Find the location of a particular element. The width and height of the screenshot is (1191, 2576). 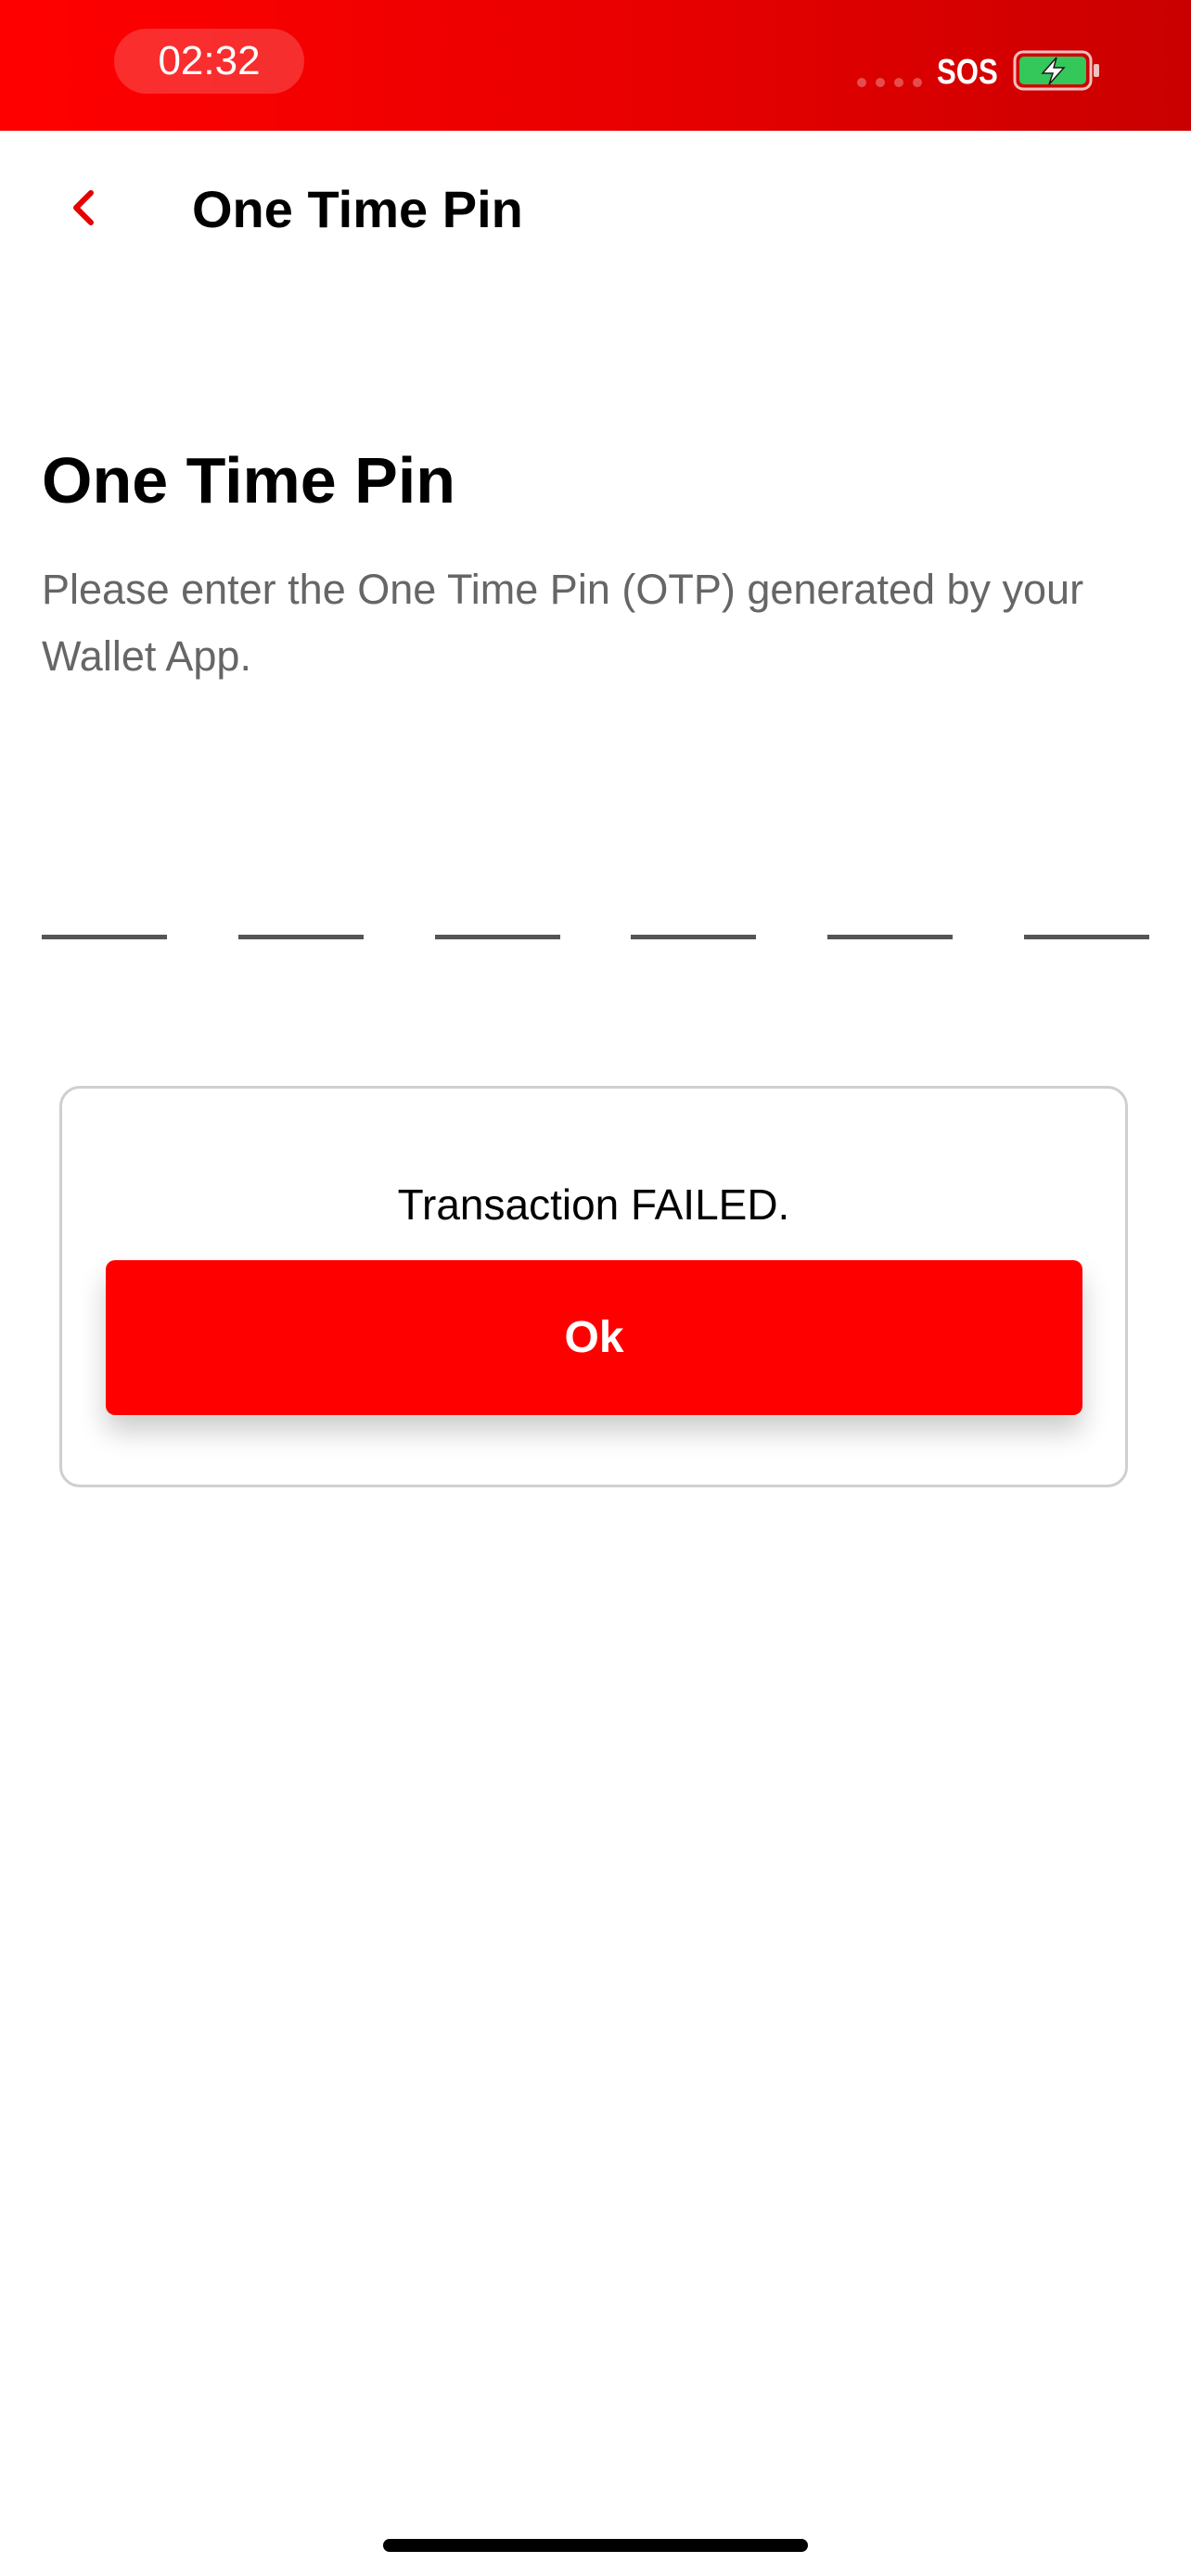

nav-title: One Time Pin is located at coordinates (357, 209).